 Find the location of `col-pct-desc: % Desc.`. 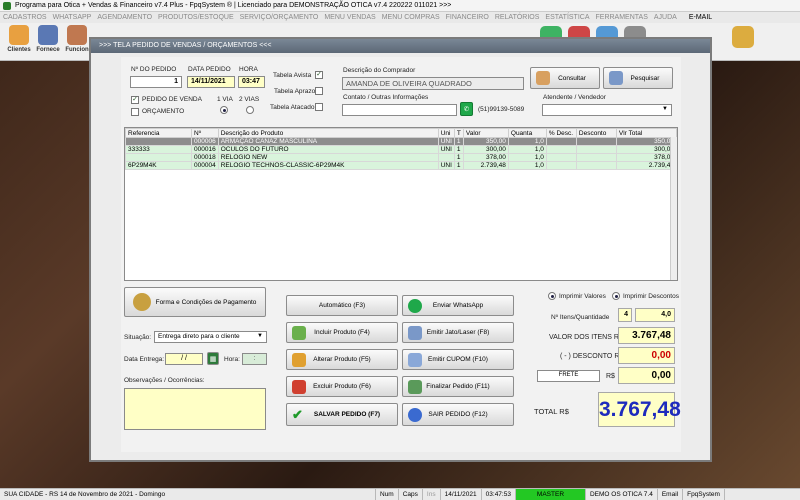

col-pct-desc: % Desc. is located at coordinates (561, 133).